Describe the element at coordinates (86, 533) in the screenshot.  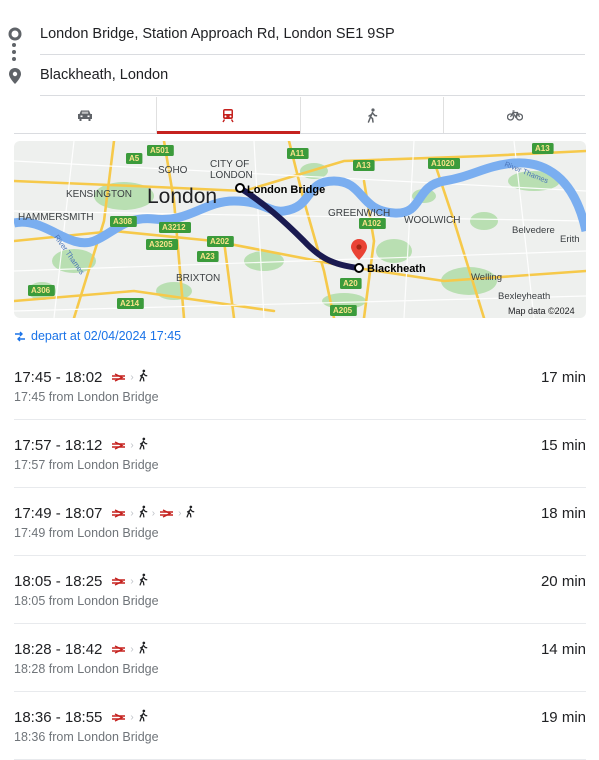
I see `route-departure-info: 17:49 from London Bridge` at that location.